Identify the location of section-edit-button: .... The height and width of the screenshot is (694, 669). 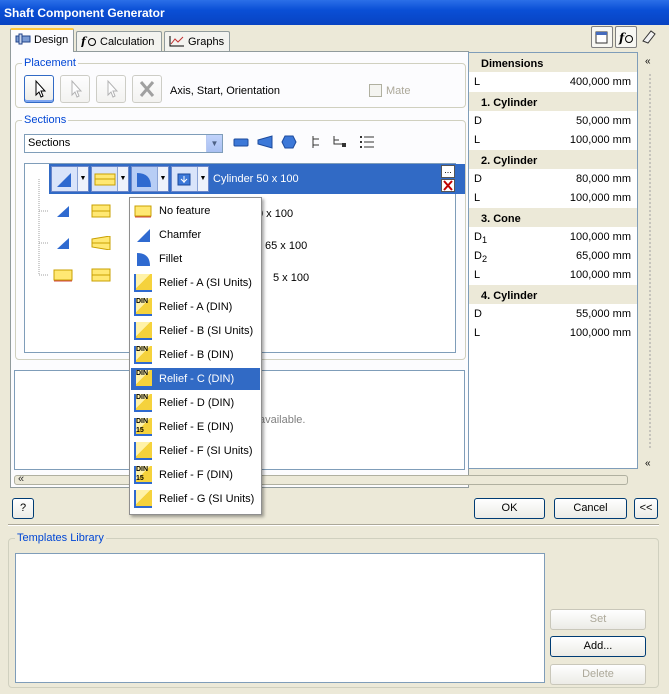
(448, 171).